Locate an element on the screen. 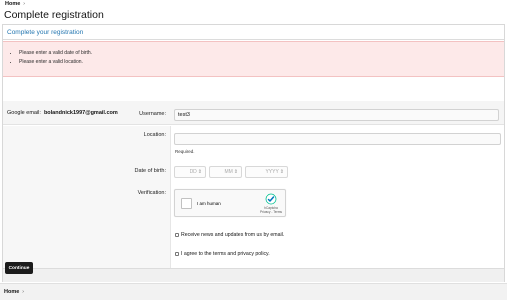 The width and height of the screenshot is (507, 300). captcha-checkbox is located at coordinates (186, 203).